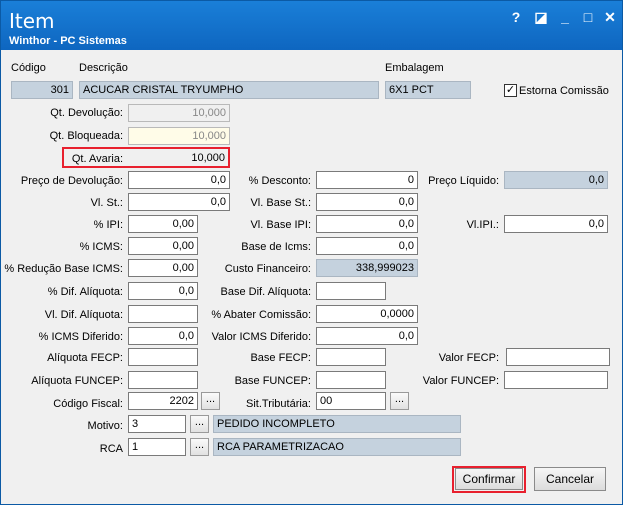 Image resolution: width=623 pixels, height=505 pixels. I want to click on valor-fecp-field, so click(558, 357).